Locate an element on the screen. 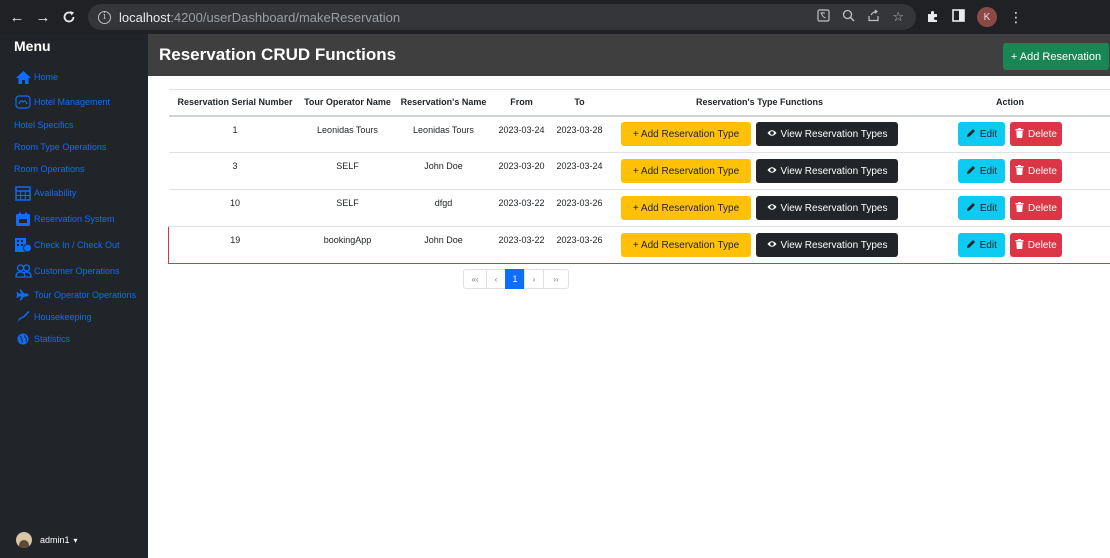 This screenshot has width=1110, height=558. sidebar-item-home: Home is located at coordinates (74, 77).